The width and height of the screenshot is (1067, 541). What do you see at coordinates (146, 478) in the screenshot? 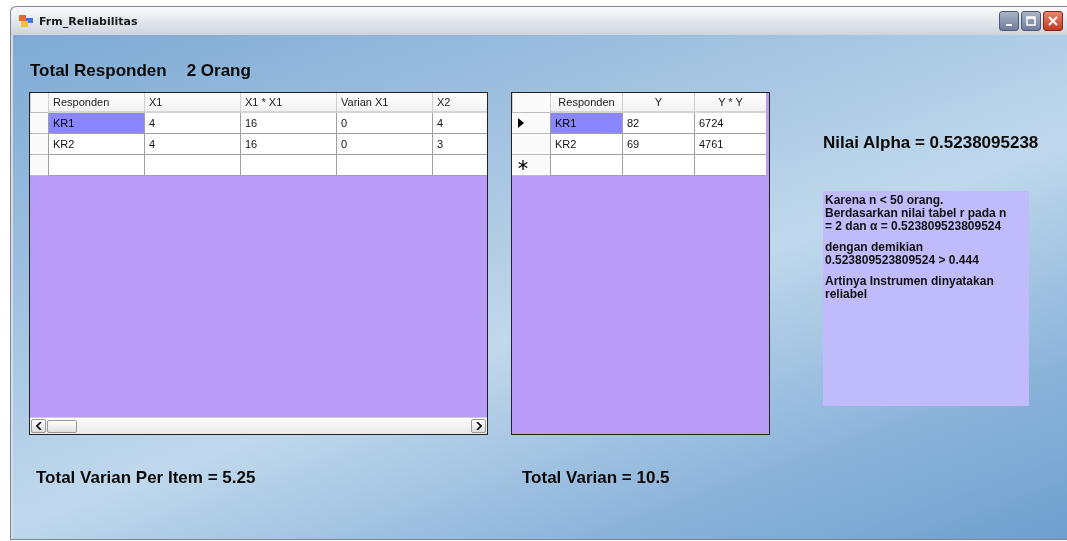
I see `total-varian-per-item-label: Total Varian Per Item = 5.25` at bounding box center [146, 478].